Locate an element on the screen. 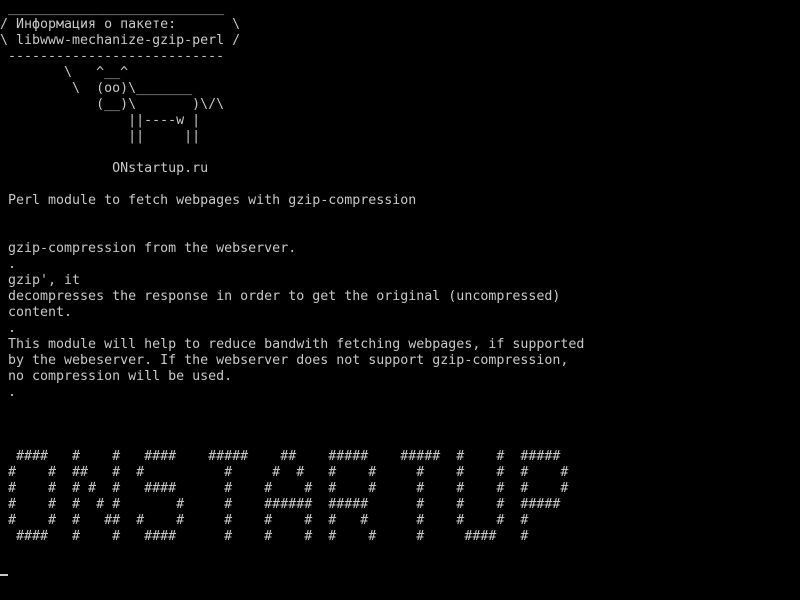 This screenshot has width=800, height=600. terminal-line: # # # ## # # # # # # # # # # # is located at coordinates (264, 520).